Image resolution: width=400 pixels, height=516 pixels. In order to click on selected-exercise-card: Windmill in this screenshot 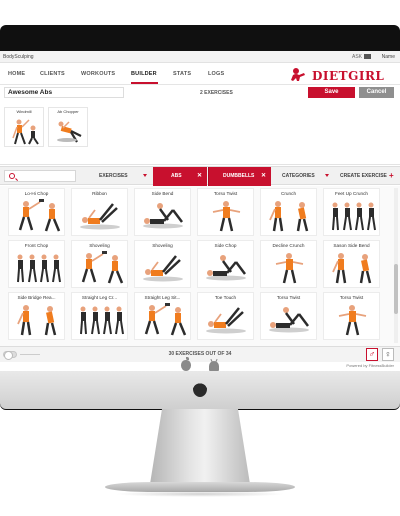, I will do `click(24, 127)`.